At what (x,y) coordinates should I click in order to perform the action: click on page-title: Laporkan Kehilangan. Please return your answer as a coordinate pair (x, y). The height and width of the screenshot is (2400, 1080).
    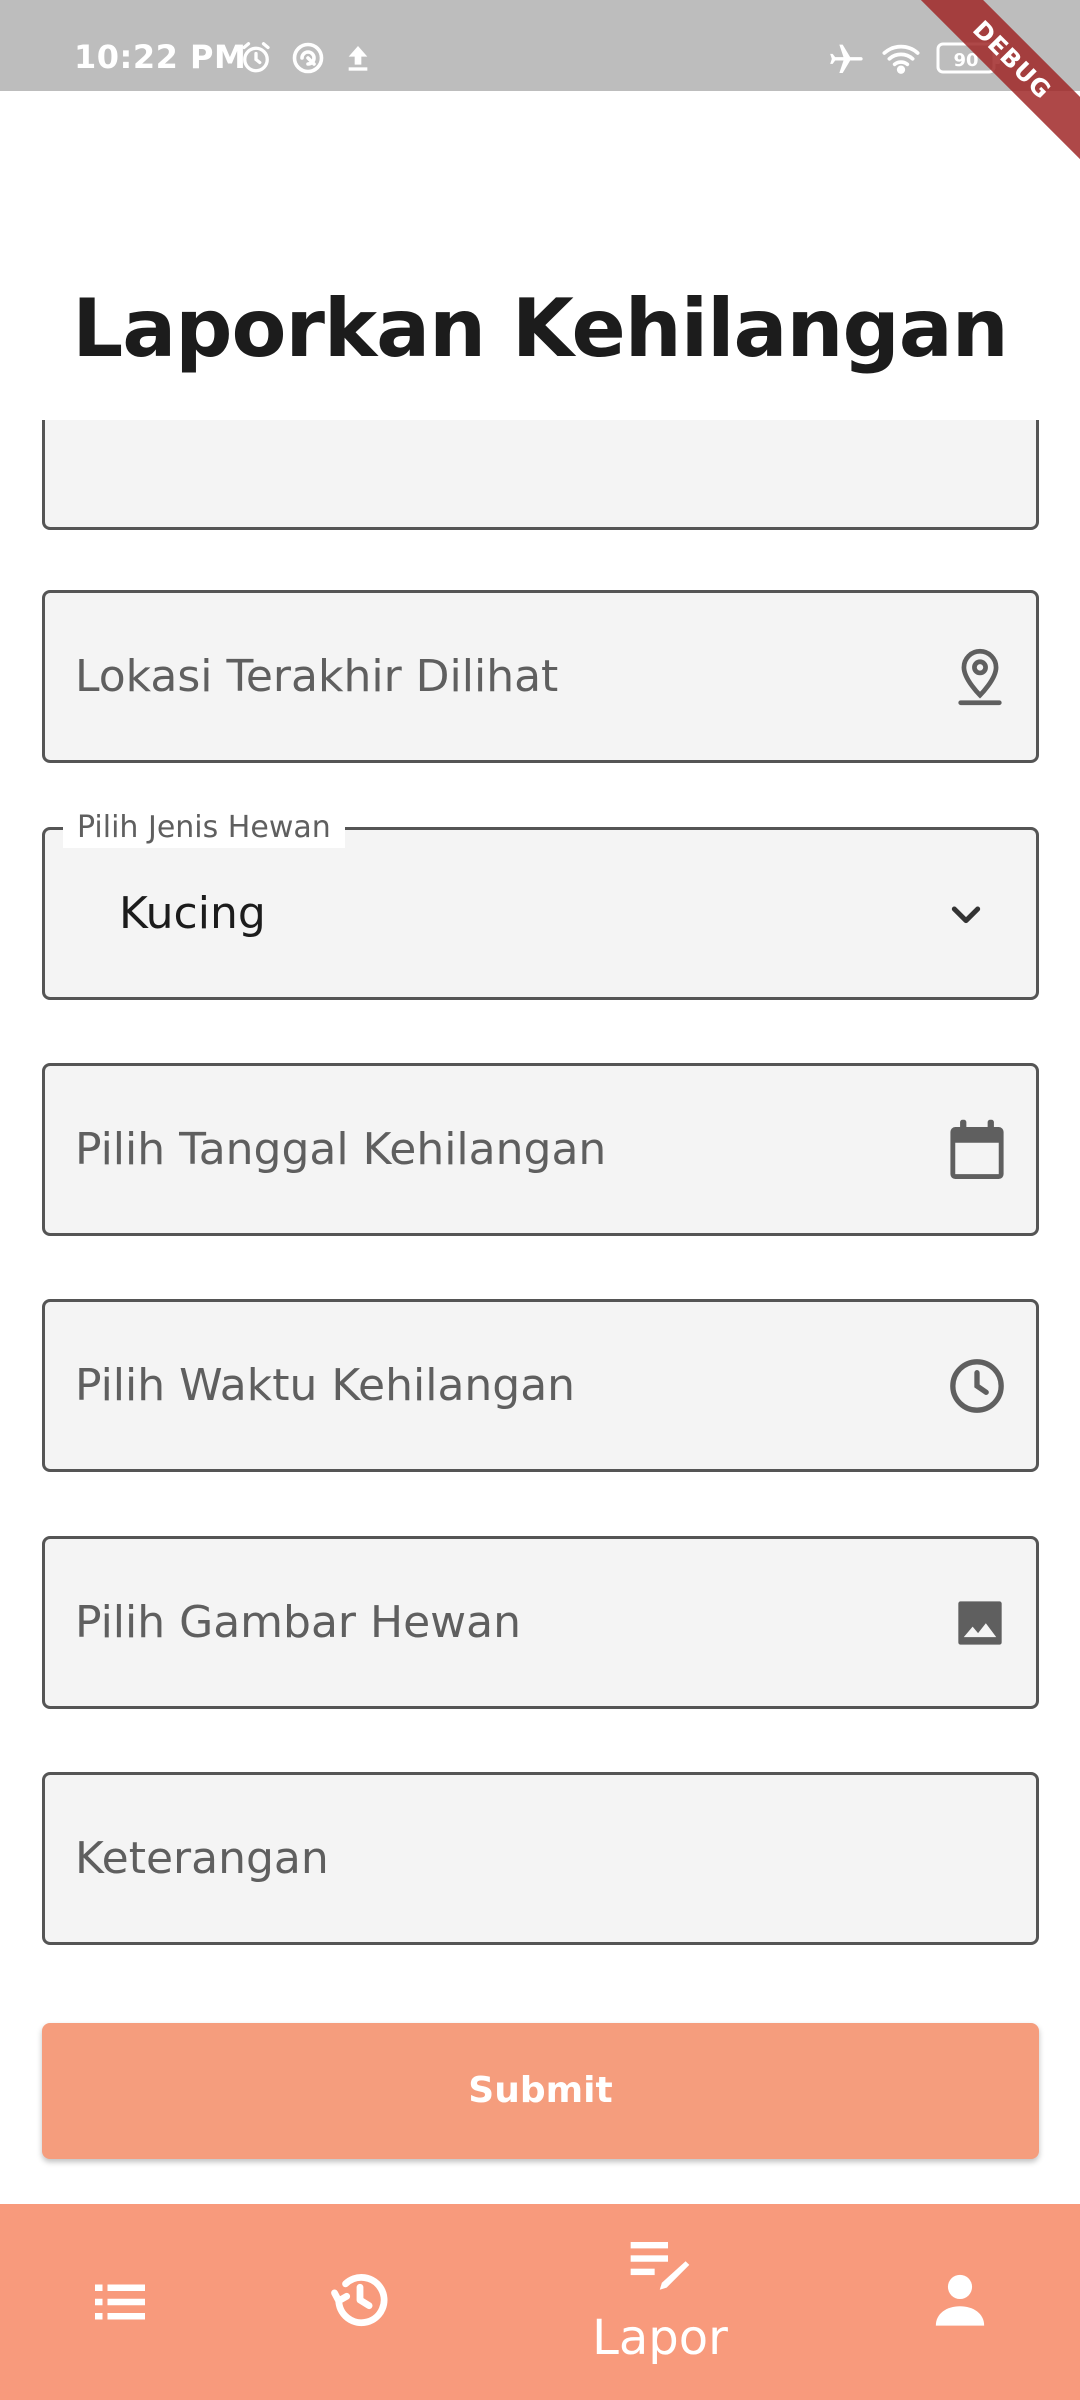
    Looking at the image, I should click on (540, 328).